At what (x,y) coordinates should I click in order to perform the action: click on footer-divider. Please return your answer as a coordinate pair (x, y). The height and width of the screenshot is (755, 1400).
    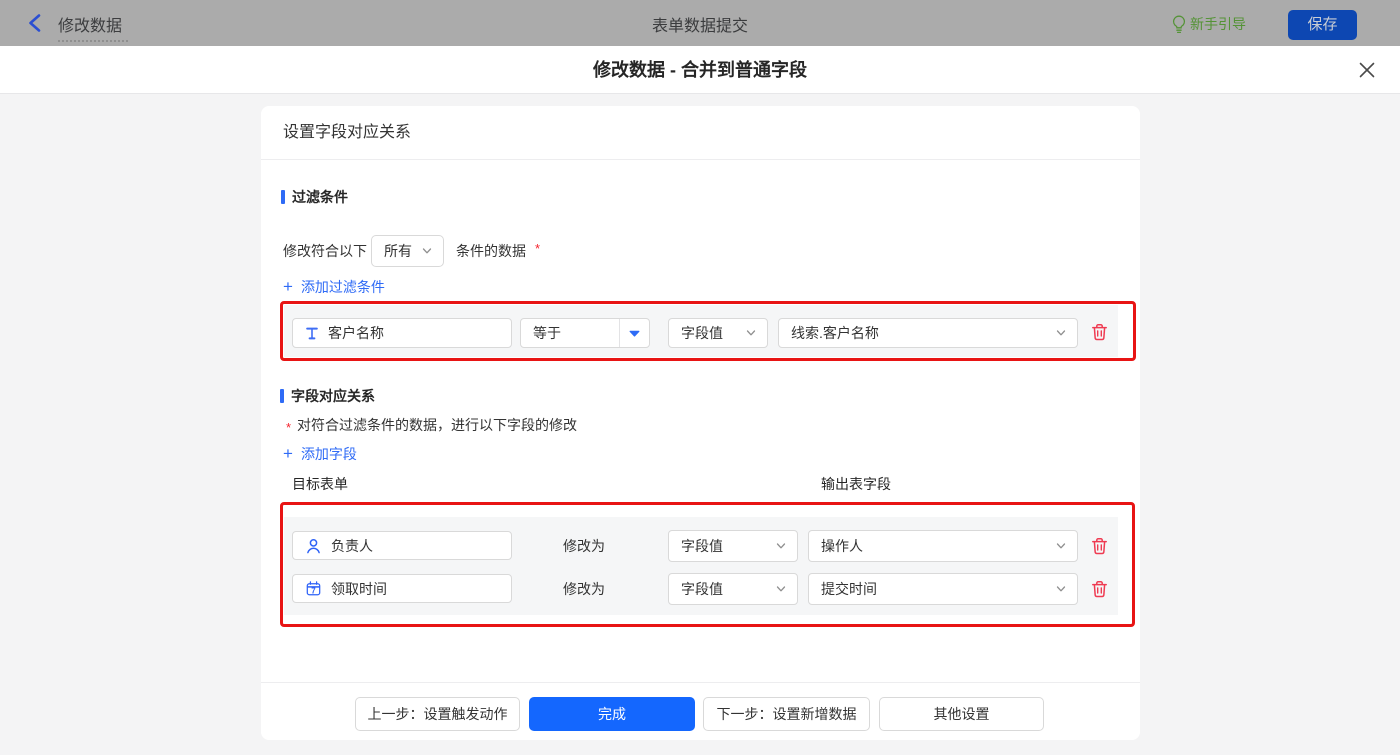
    Looking at the image, I should click on (700, 682).